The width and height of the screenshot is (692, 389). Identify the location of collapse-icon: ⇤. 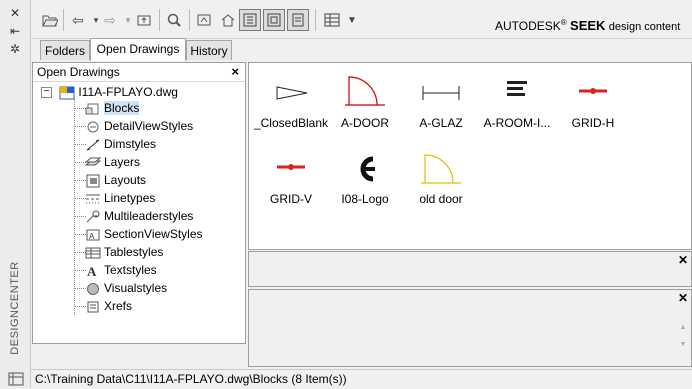
(15, 31).